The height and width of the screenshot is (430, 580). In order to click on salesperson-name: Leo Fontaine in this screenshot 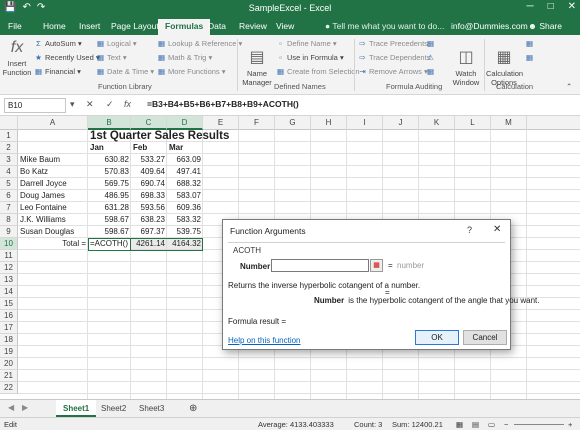, I will do `click(53, 208)`.